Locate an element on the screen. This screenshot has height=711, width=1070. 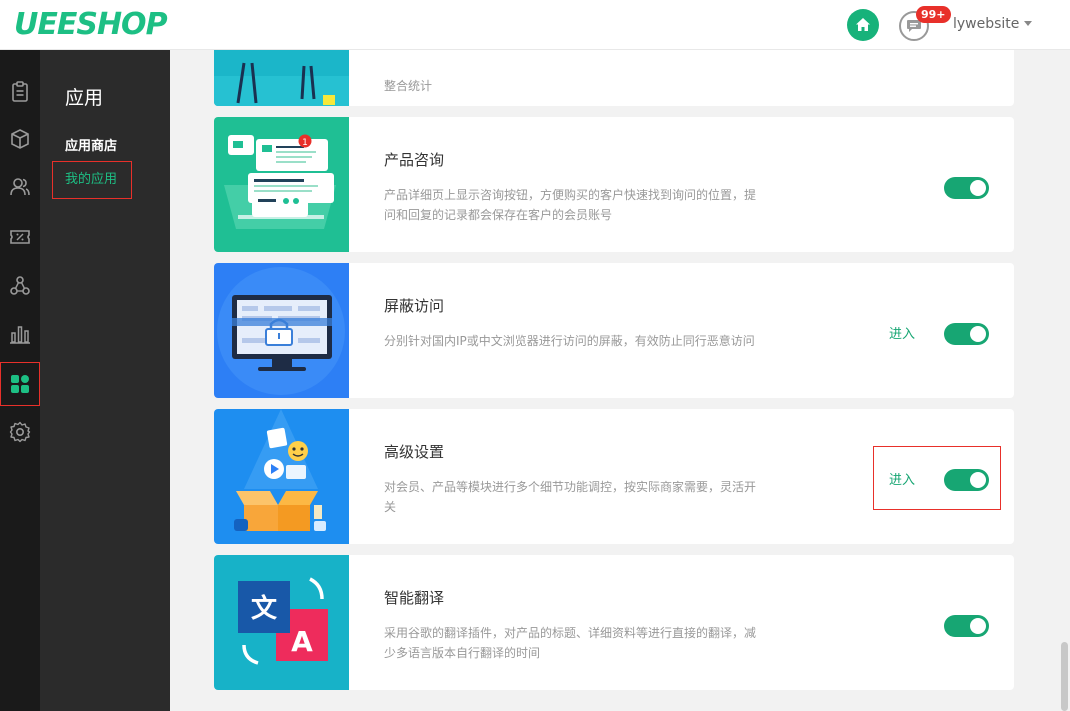
app-thumbnail-statistics is located at coordinates (281, 78).